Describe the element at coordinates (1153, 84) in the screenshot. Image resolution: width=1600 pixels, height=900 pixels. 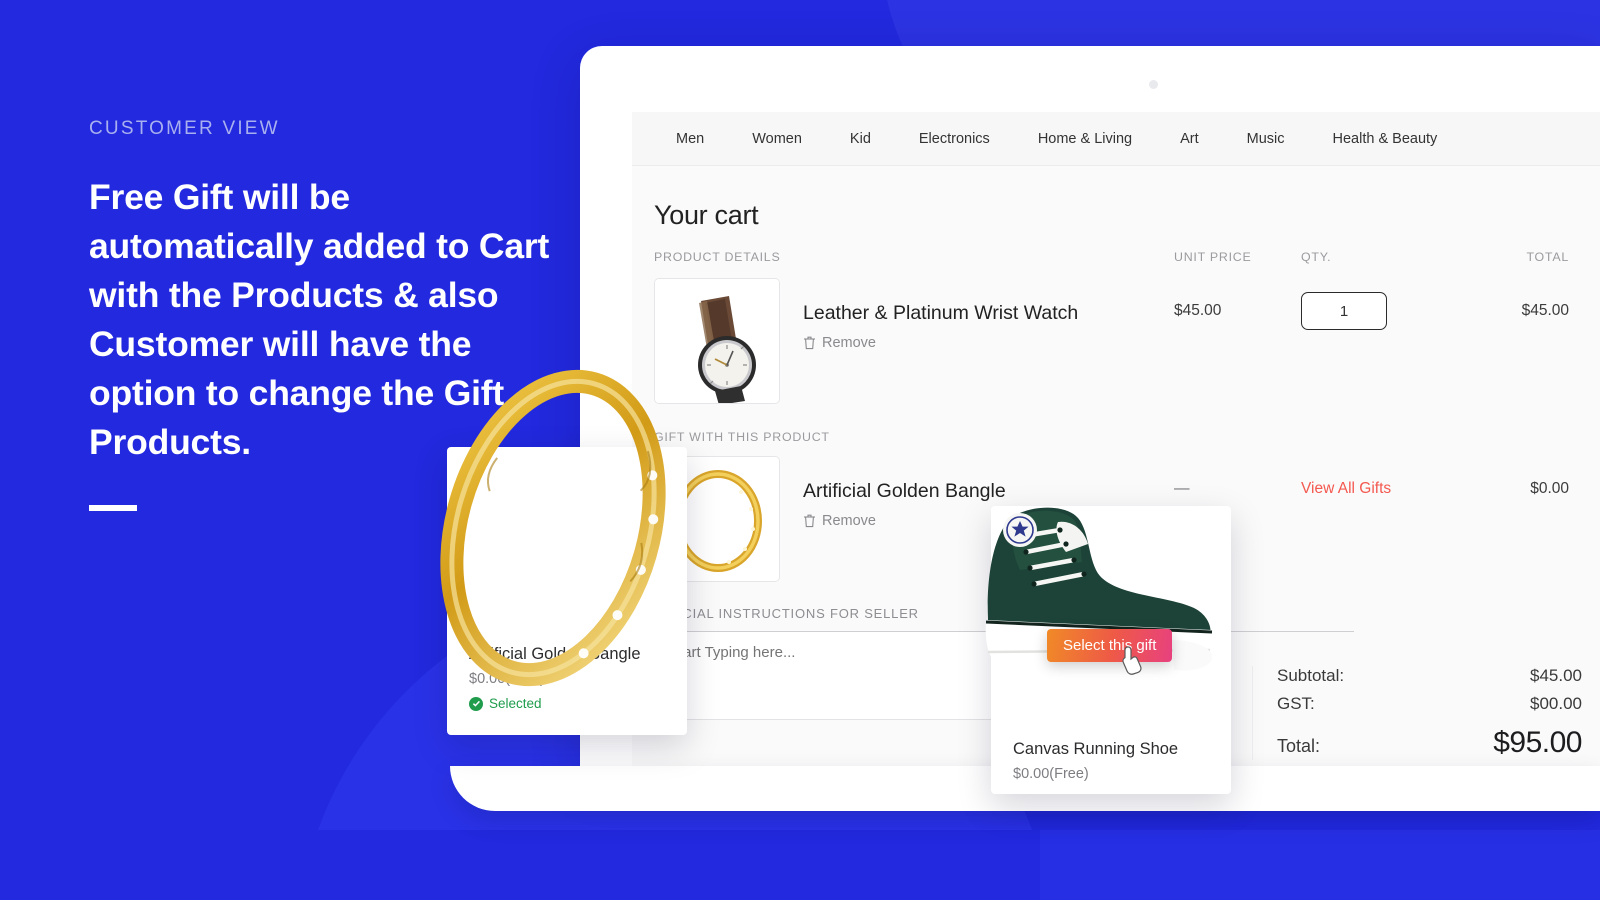
I see `webcam-dot-icon` at that location.